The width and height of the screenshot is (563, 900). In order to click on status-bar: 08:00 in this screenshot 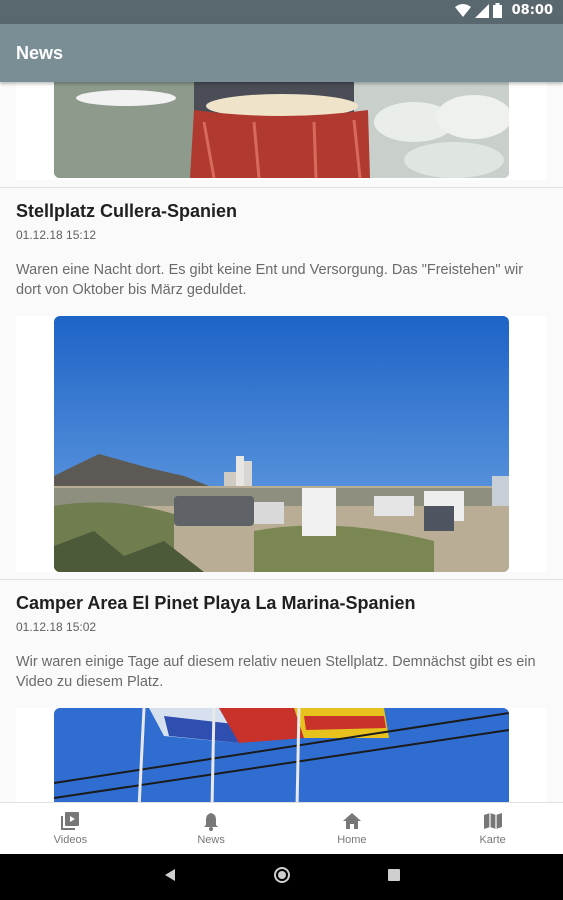, I will do `click(281, 12)`.